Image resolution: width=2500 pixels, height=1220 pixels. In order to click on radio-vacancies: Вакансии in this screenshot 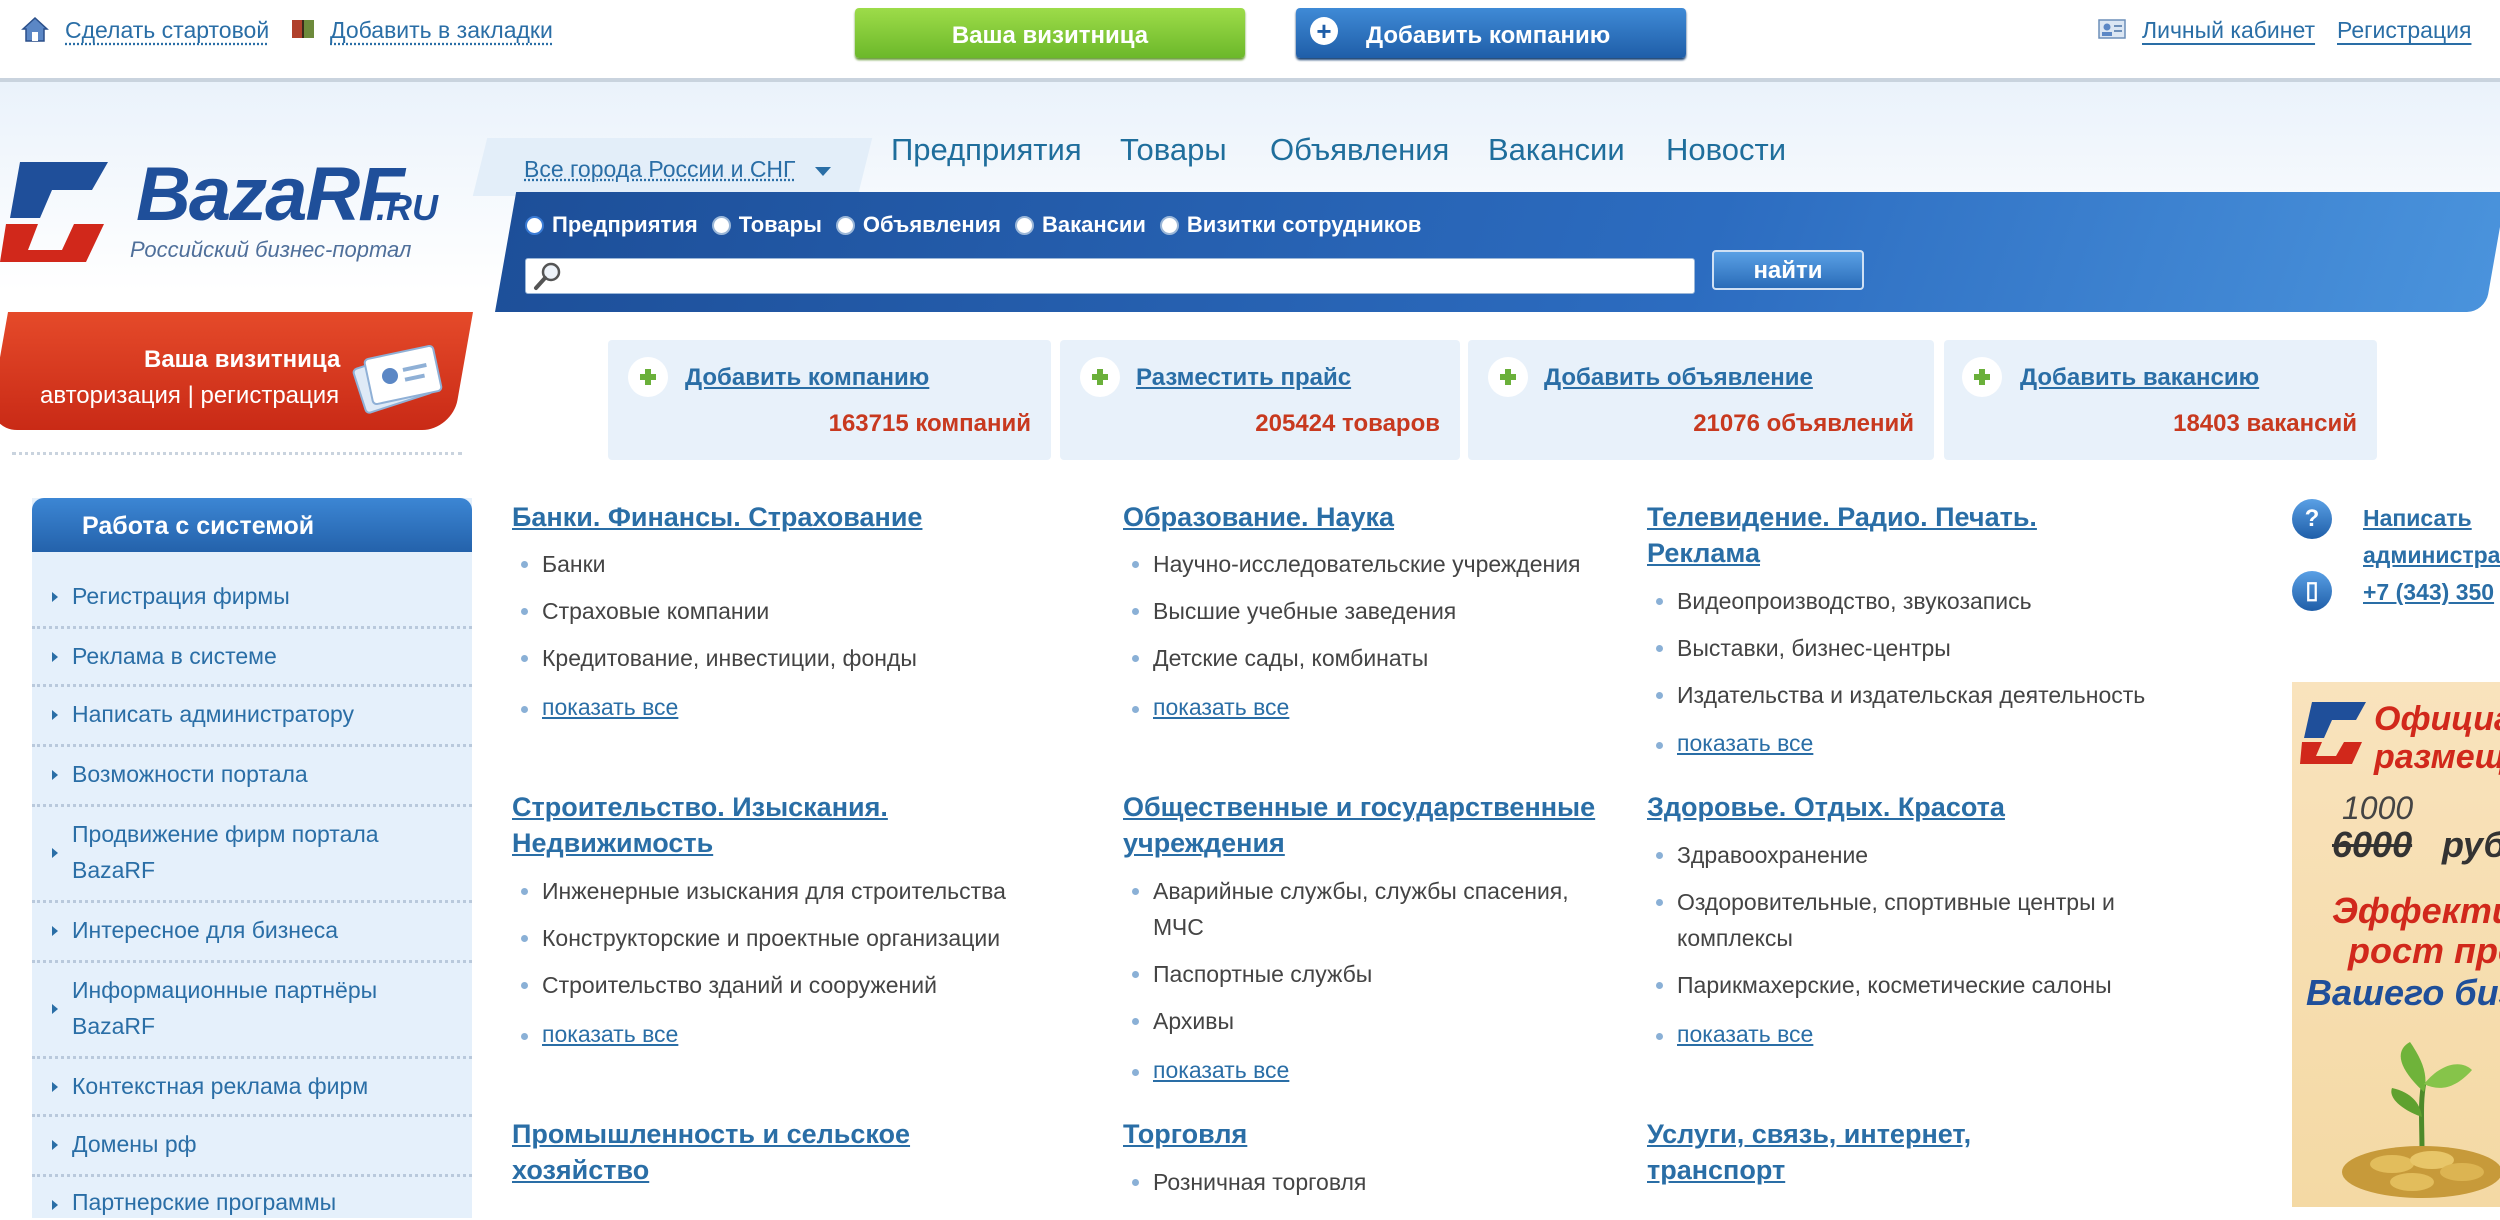, I will do `click(1080, 225)`.